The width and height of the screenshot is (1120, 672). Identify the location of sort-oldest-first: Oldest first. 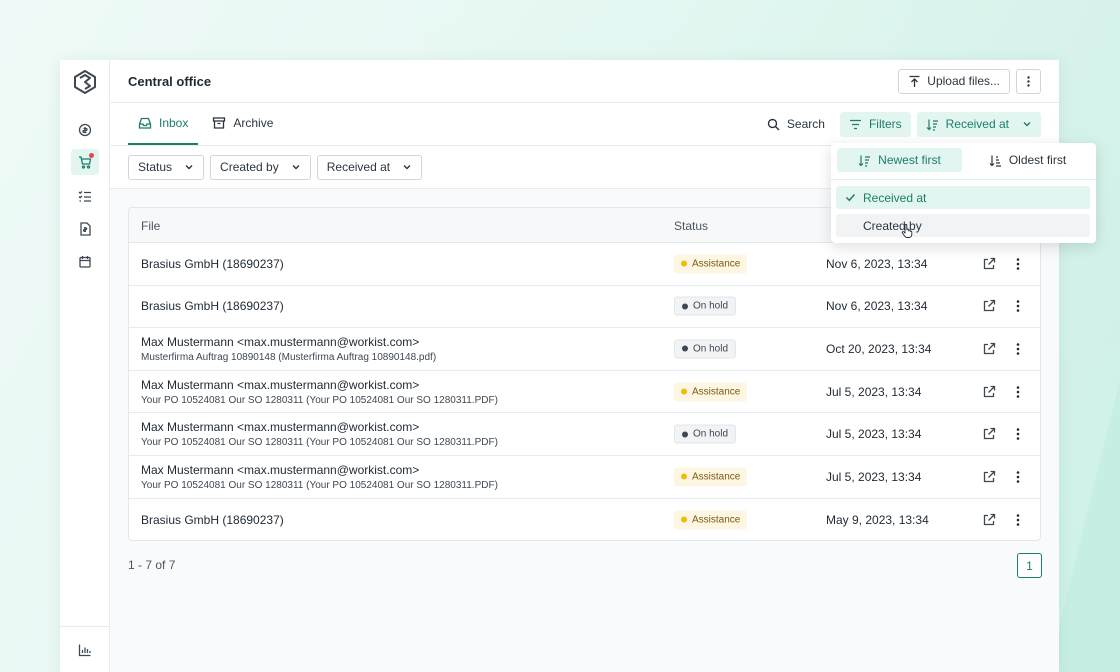
(1027, 160).